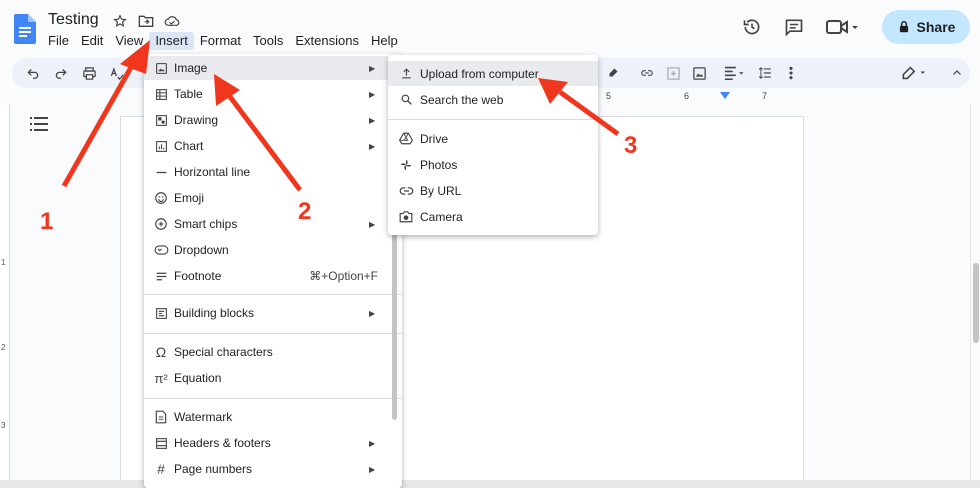 Image resolution: width=980 pixels, height=488 pixels. I want to click on lock-icon, so click(903, 27).